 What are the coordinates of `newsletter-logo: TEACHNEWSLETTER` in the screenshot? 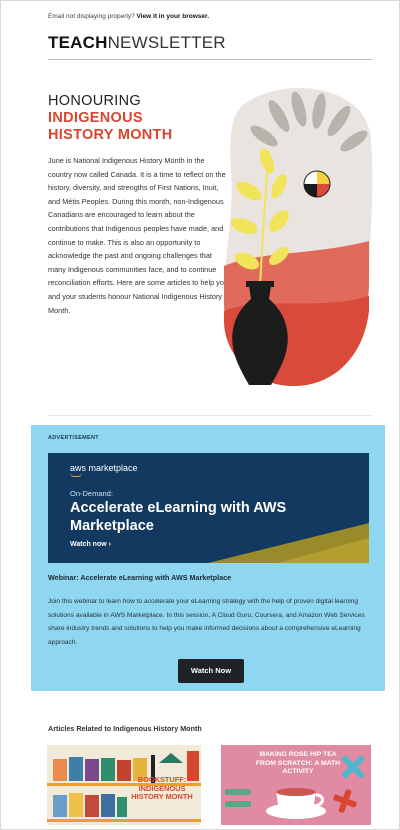 It's located at (137, 43).